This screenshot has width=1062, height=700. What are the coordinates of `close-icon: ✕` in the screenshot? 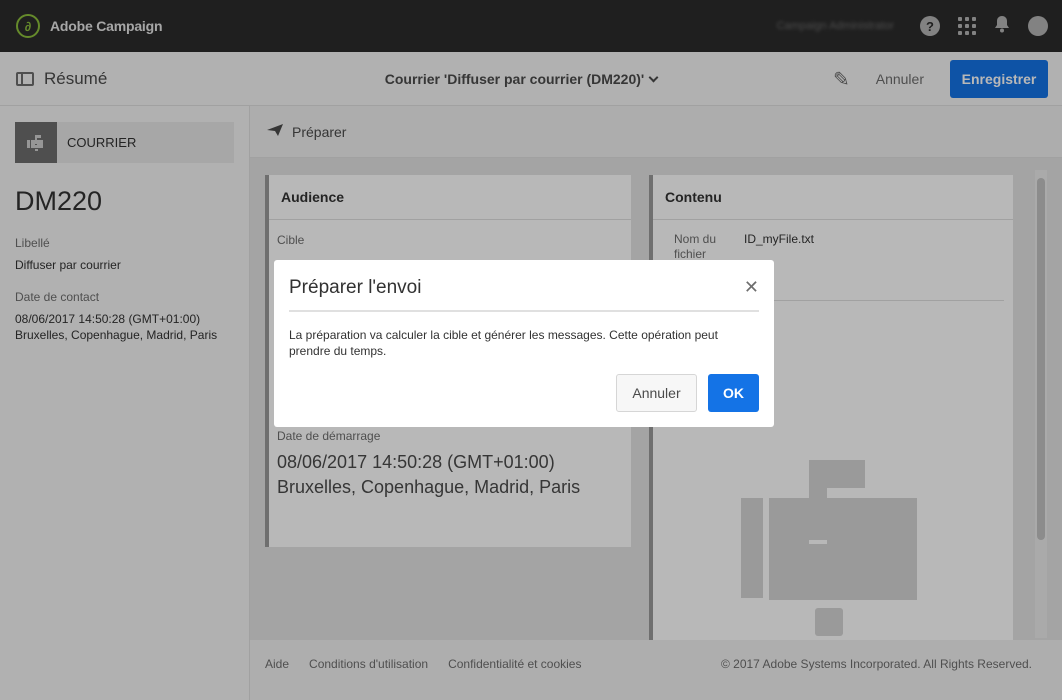 It's located at (751, 287).